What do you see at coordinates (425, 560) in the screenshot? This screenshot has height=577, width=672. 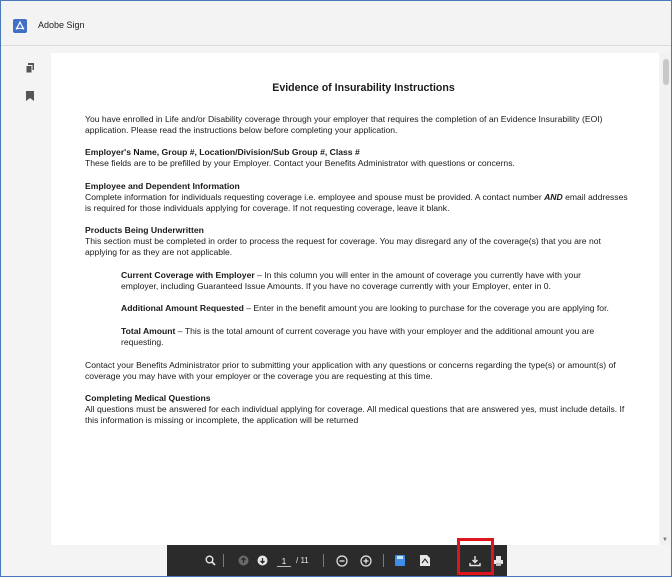 I see `pdf-icon` at bounding box center [425, 560].